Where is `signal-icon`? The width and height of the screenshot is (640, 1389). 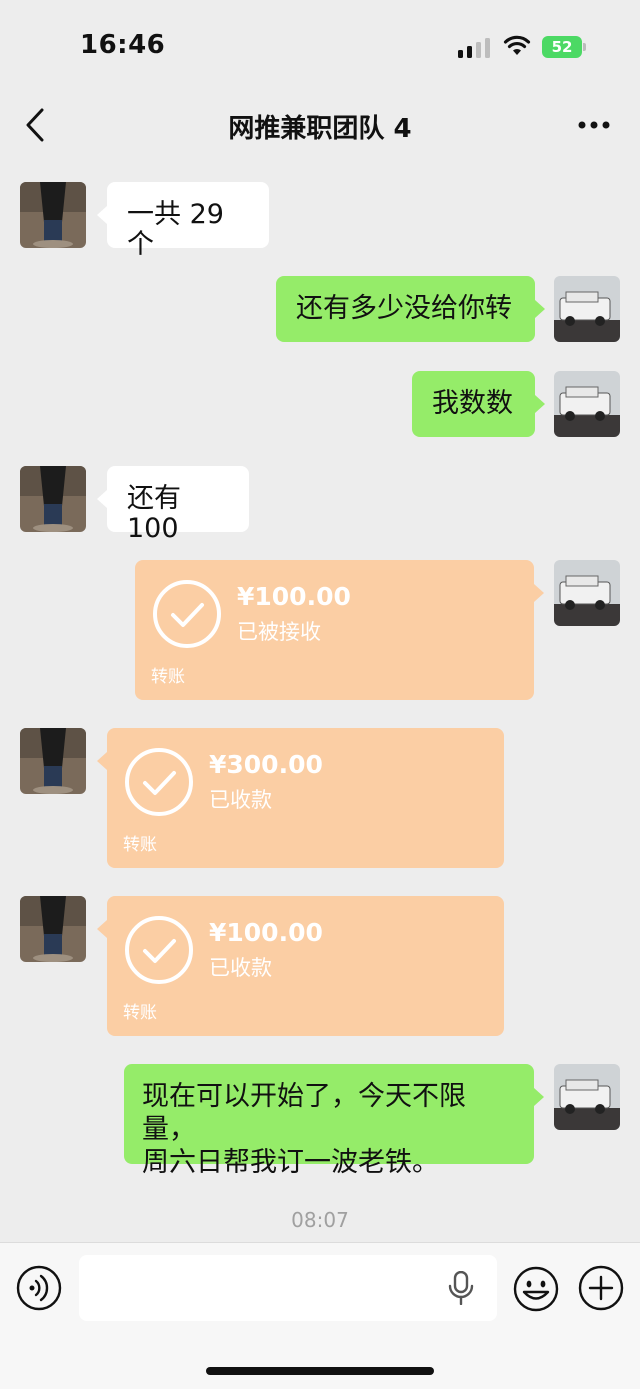
signal-icon is located at coordinates (474, 48).